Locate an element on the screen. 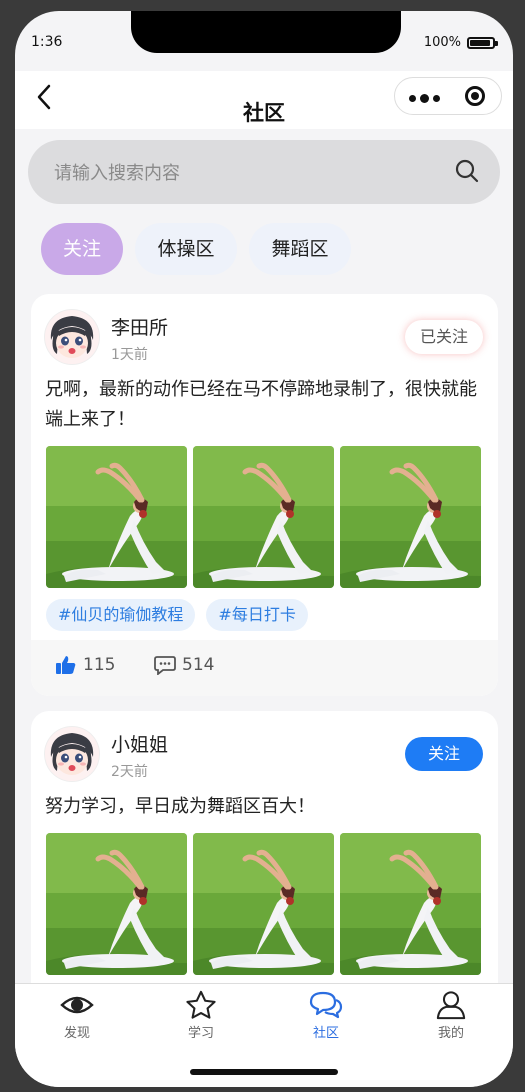 This screenshot has width=525, height=1092. comment-icon is located at coordinates (165, 665).